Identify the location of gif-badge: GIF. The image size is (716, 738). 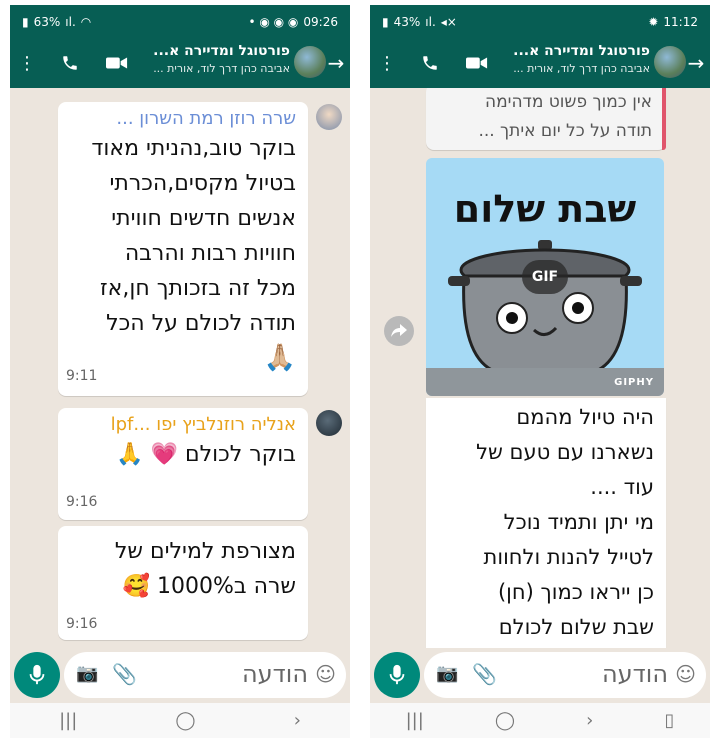
(545, 277).